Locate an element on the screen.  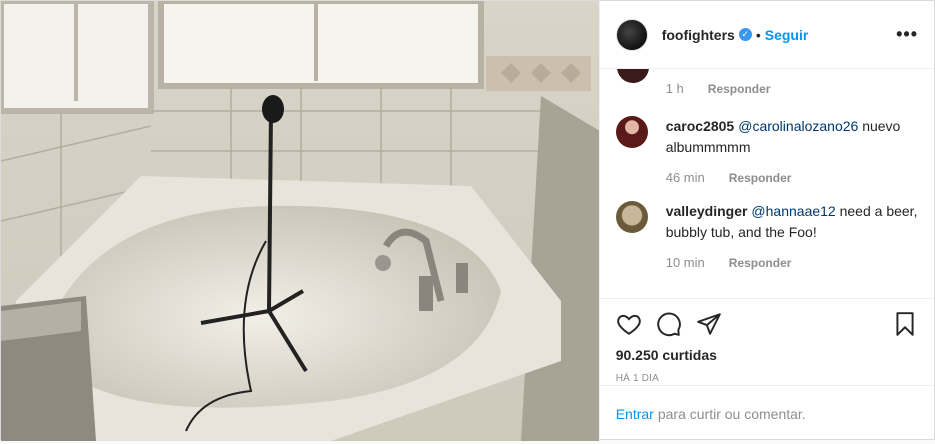
mention-link: @carolinalozano26 is located at coordinates (798, 126).